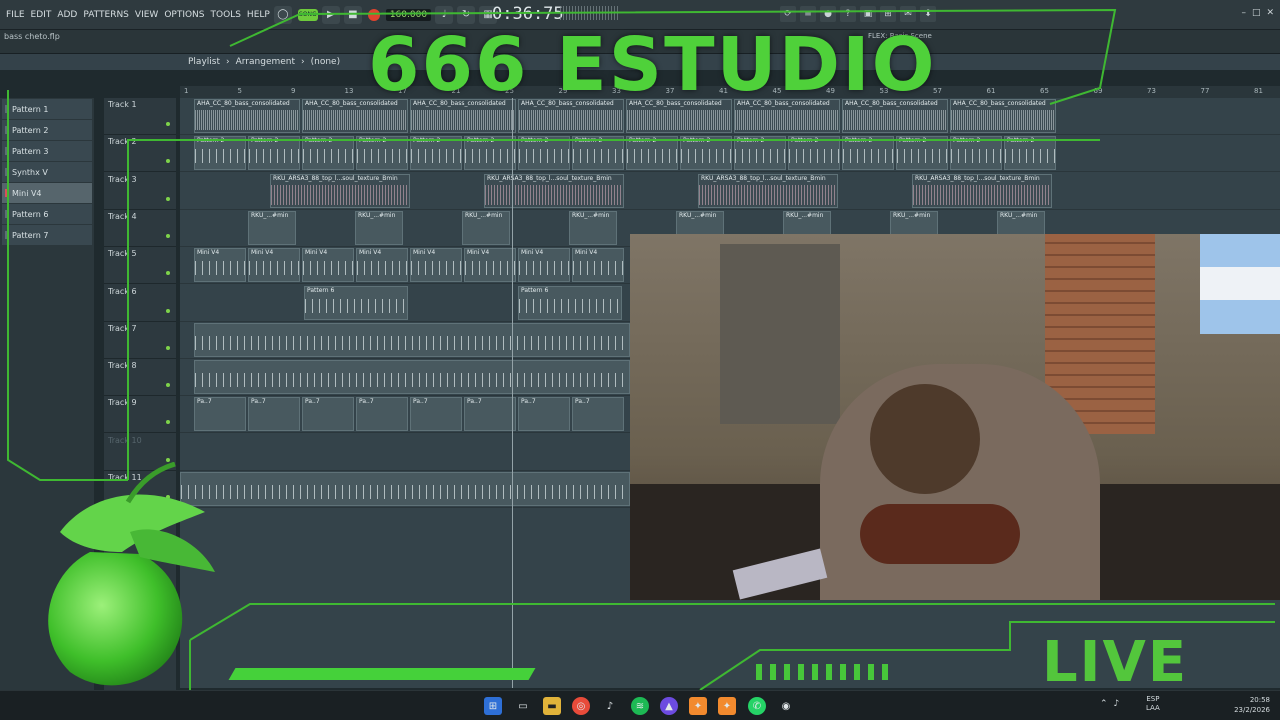 This screenshot has height=720, width=1280. Describe the element at coordinates (581, 706) in the screenshot. I see `chrome-icon: ◎` at that location.